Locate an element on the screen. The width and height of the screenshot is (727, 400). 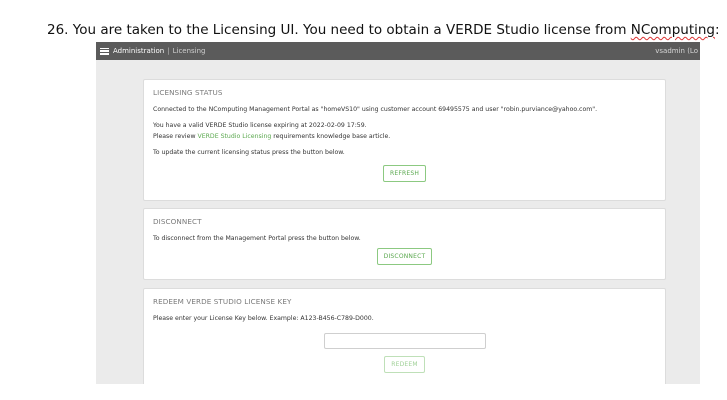
disconnect-button: DISCONNECT is located at coordinates (404, 256).